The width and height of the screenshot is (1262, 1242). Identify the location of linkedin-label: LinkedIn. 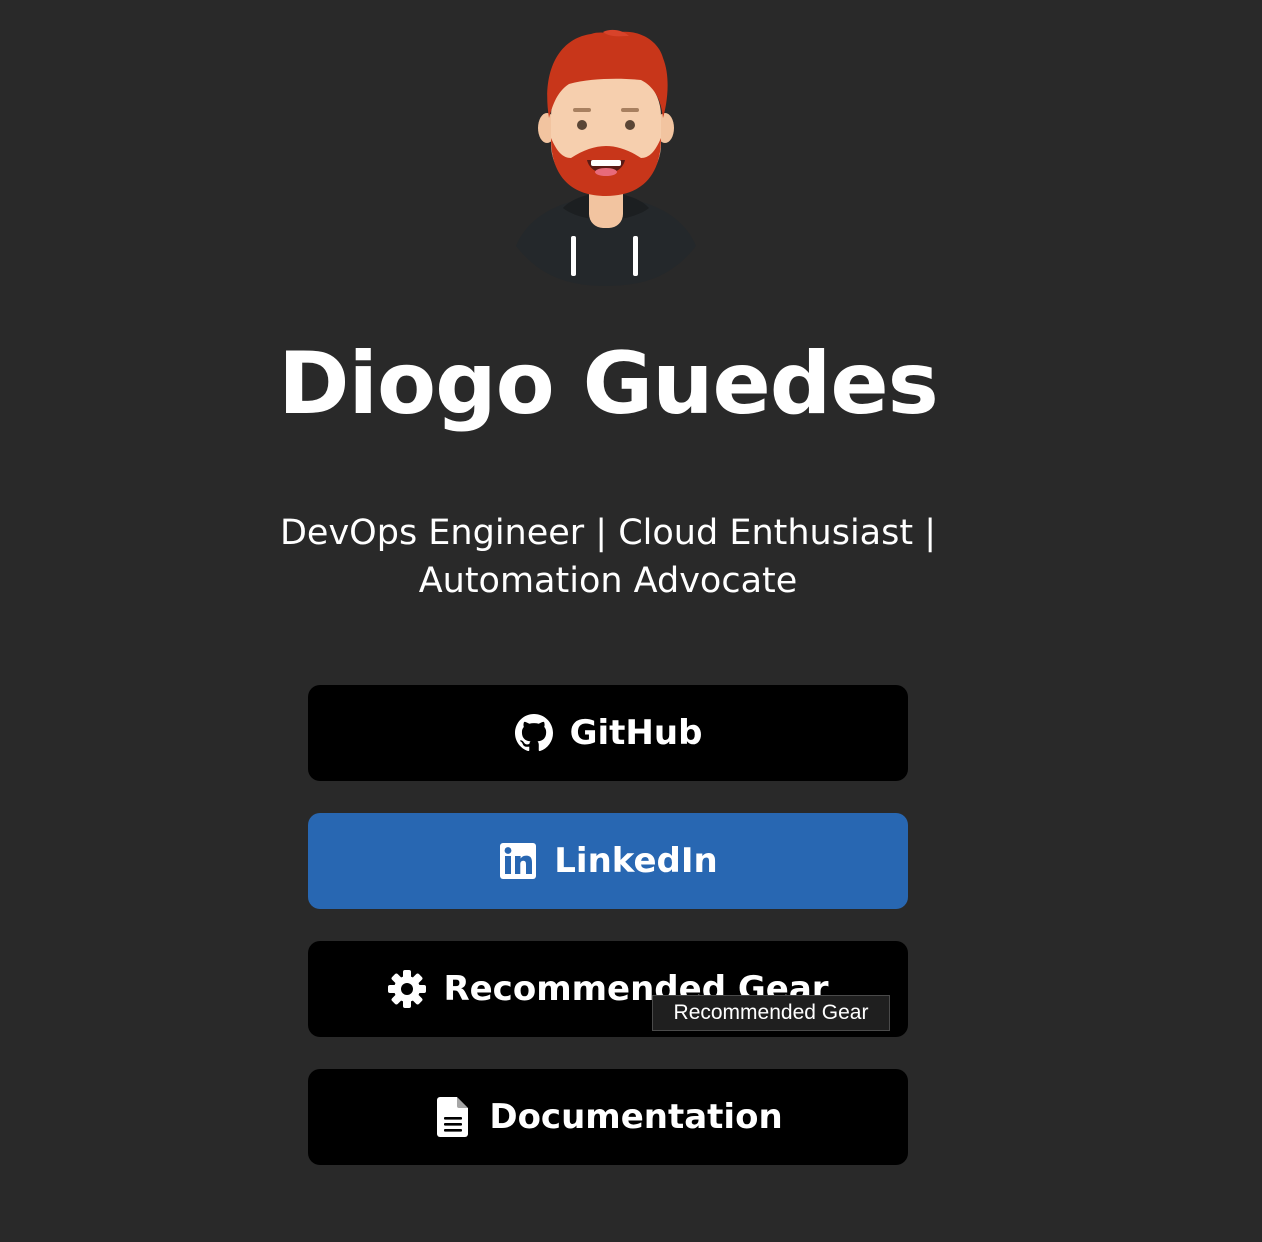
(636, 861).